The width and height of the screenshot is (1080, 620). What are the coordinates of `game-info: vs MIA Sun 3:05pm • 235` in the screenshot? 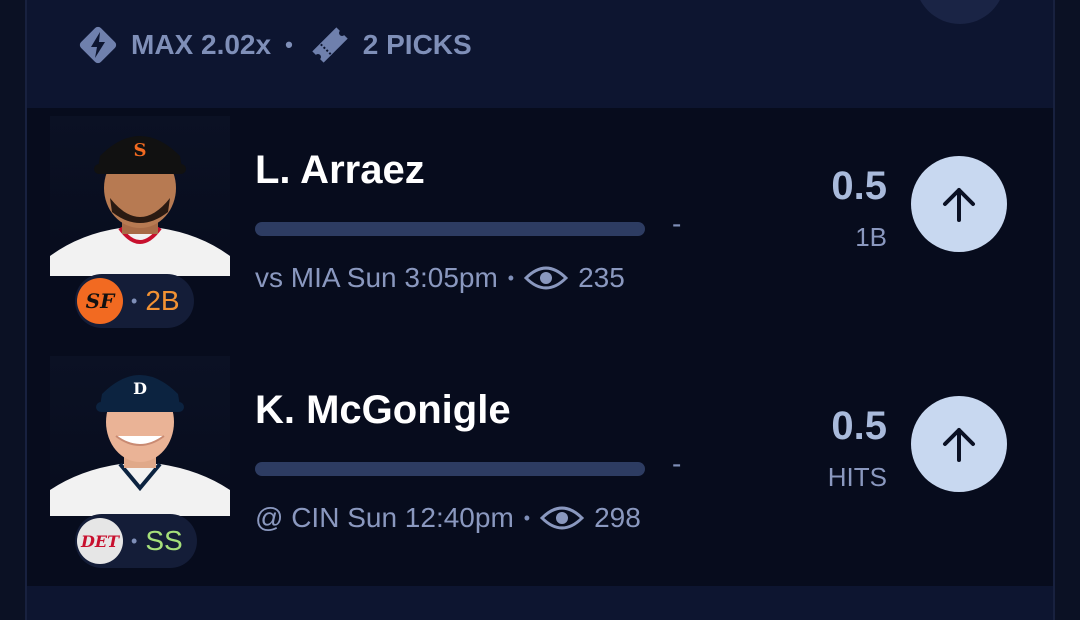 It's located at (440, 278).